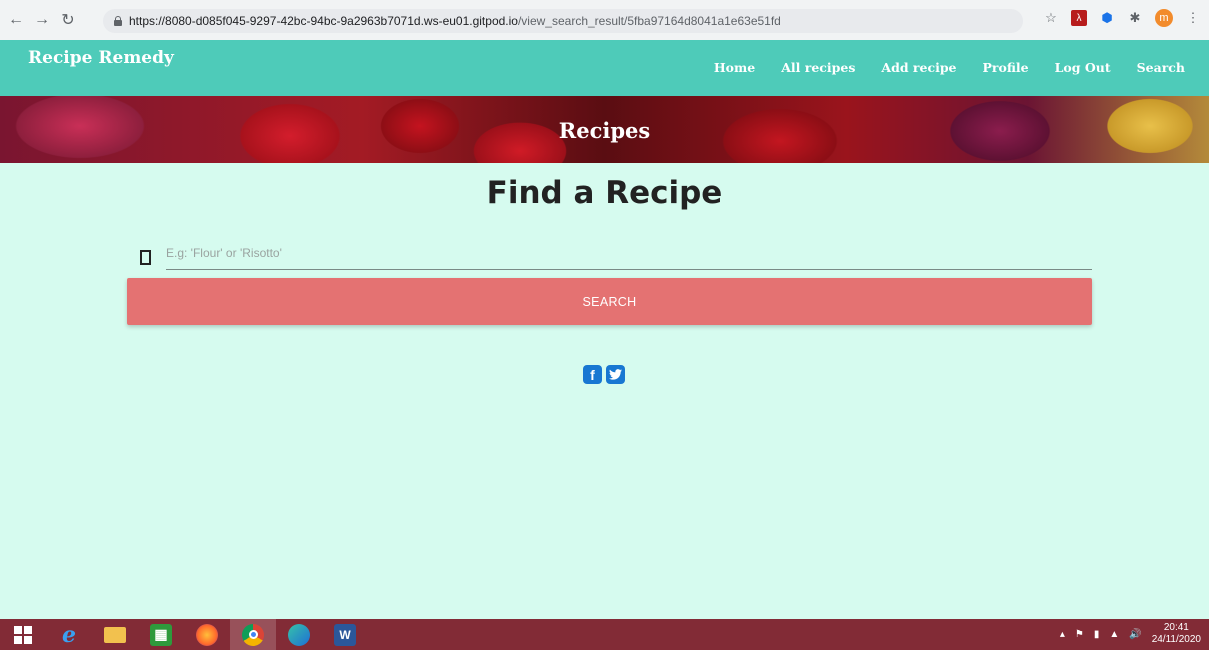  What do you see at coordinates (734, 67) in the screenshot?
I see `nav-home: Home` at bounding box center [734, 67].